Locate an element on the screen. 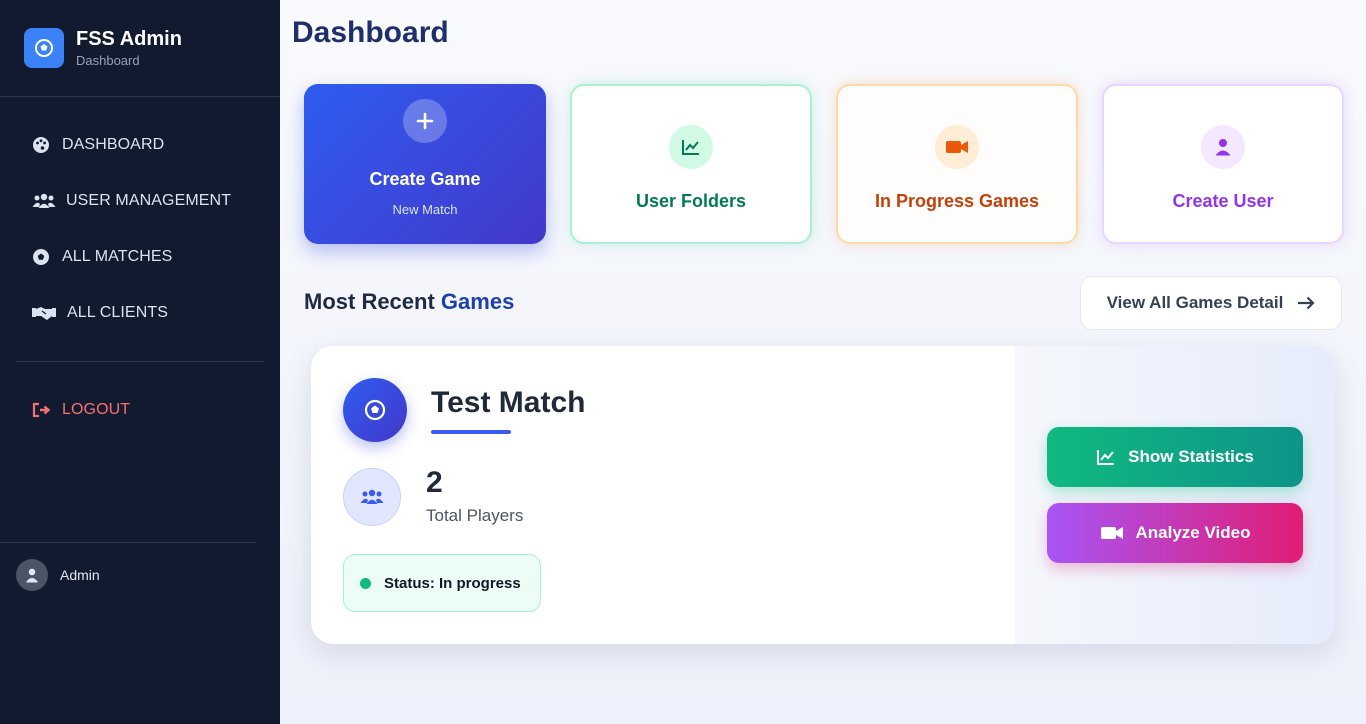 The image size is (1366, 724). view-all-games-button: View All Games Detail is located at coordinates (1211, 303).